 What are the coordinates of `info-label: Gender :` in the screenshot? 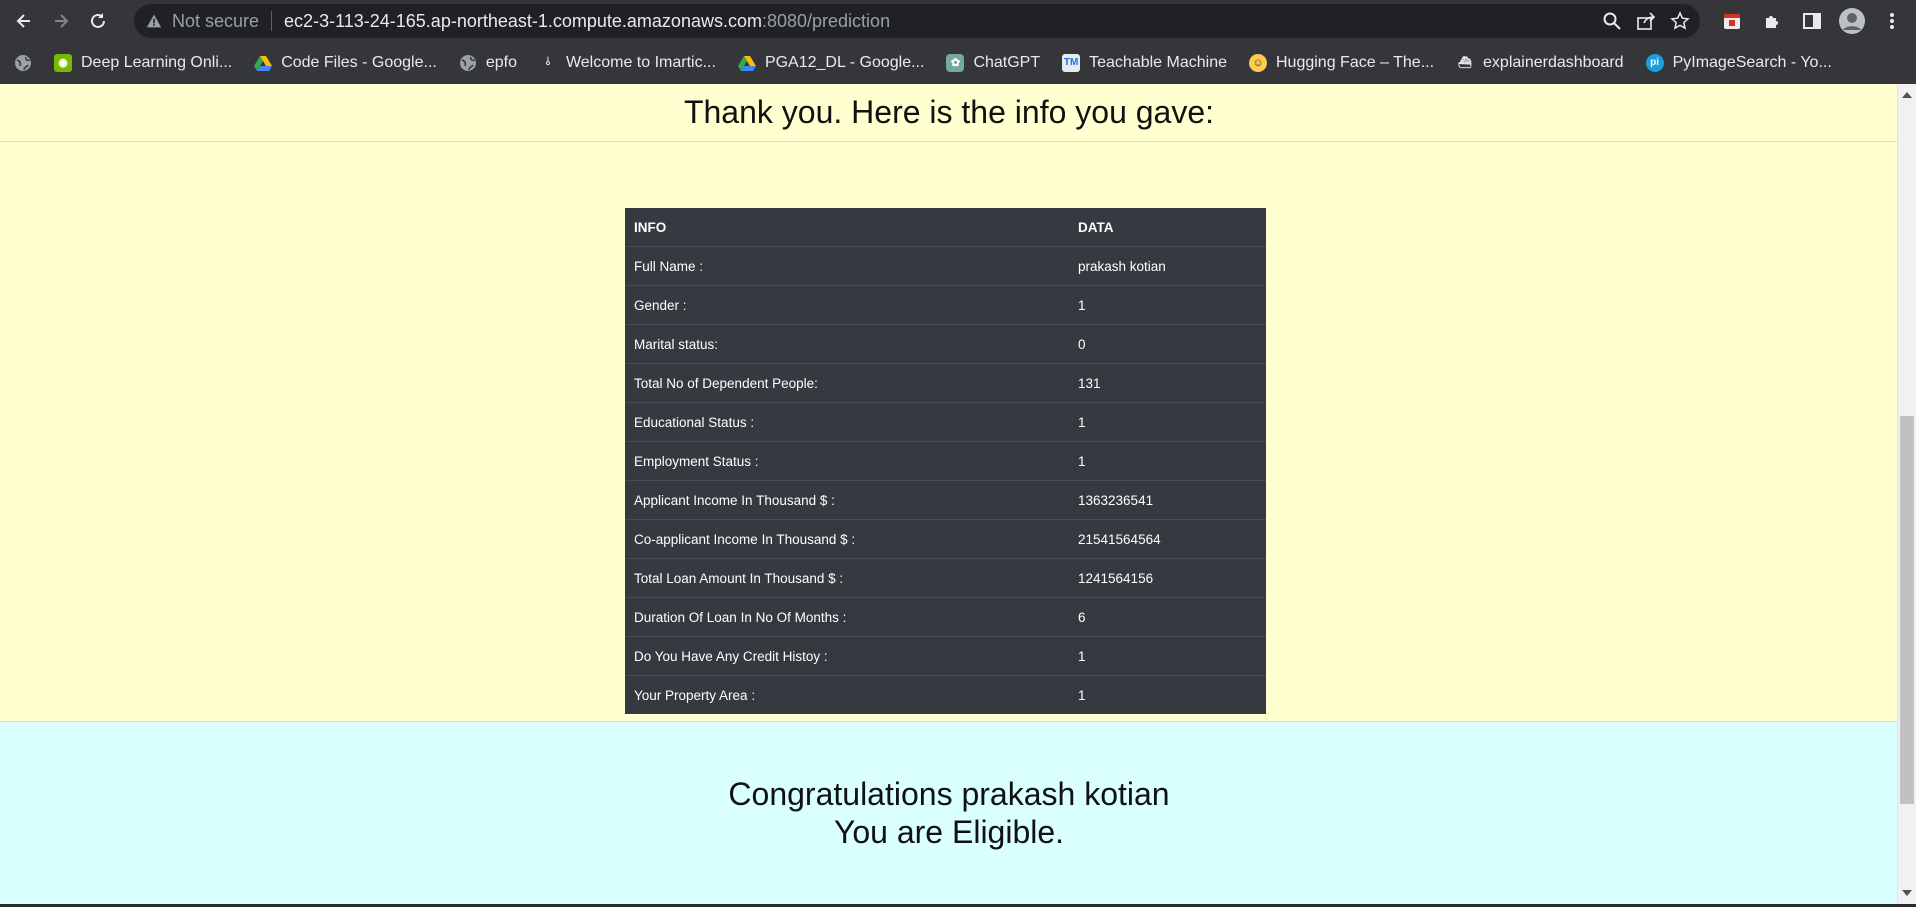 It's located at (847, 305).